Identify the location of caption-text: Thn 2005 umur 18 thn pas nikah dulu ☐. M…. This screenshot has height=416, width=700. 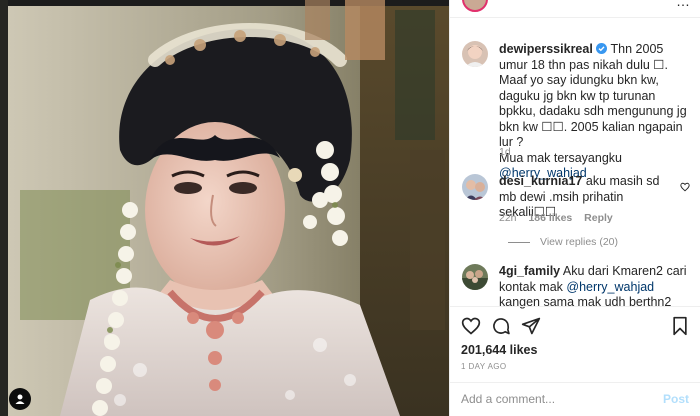
(593, 95).